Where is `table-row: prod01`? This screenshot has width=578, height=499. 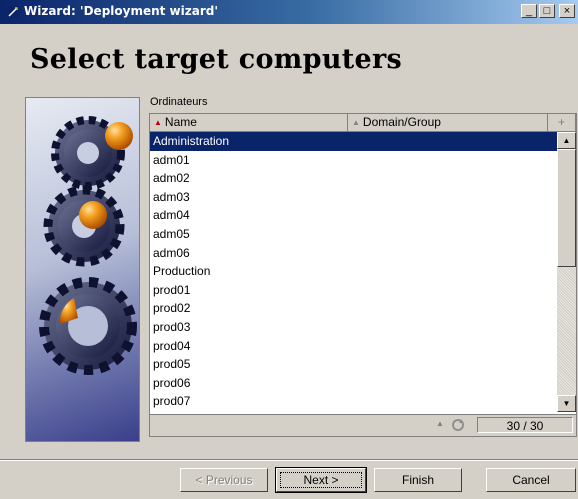
table-row: prod01 is located at coordinates (353, 290).